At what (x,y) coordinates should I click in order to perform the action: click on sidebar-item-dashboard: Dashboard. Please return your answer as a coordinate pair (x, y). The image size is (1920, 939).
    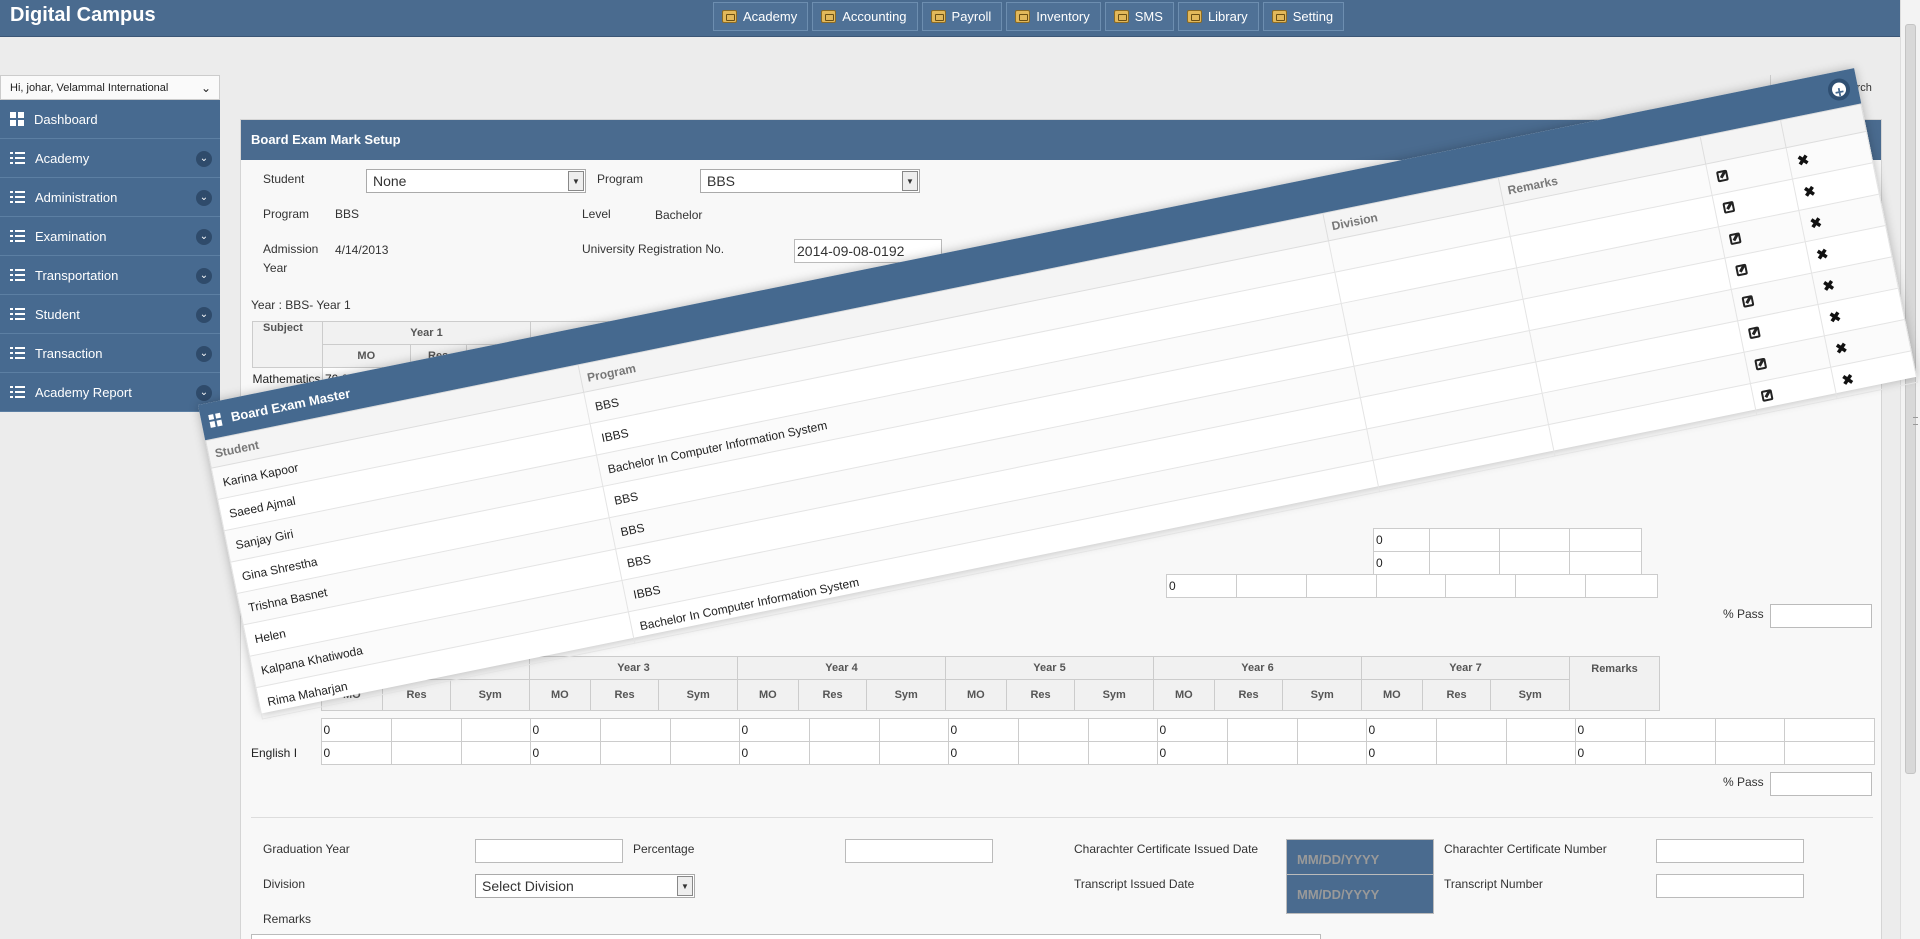
    Looking at the image, I should click on (110, 119).